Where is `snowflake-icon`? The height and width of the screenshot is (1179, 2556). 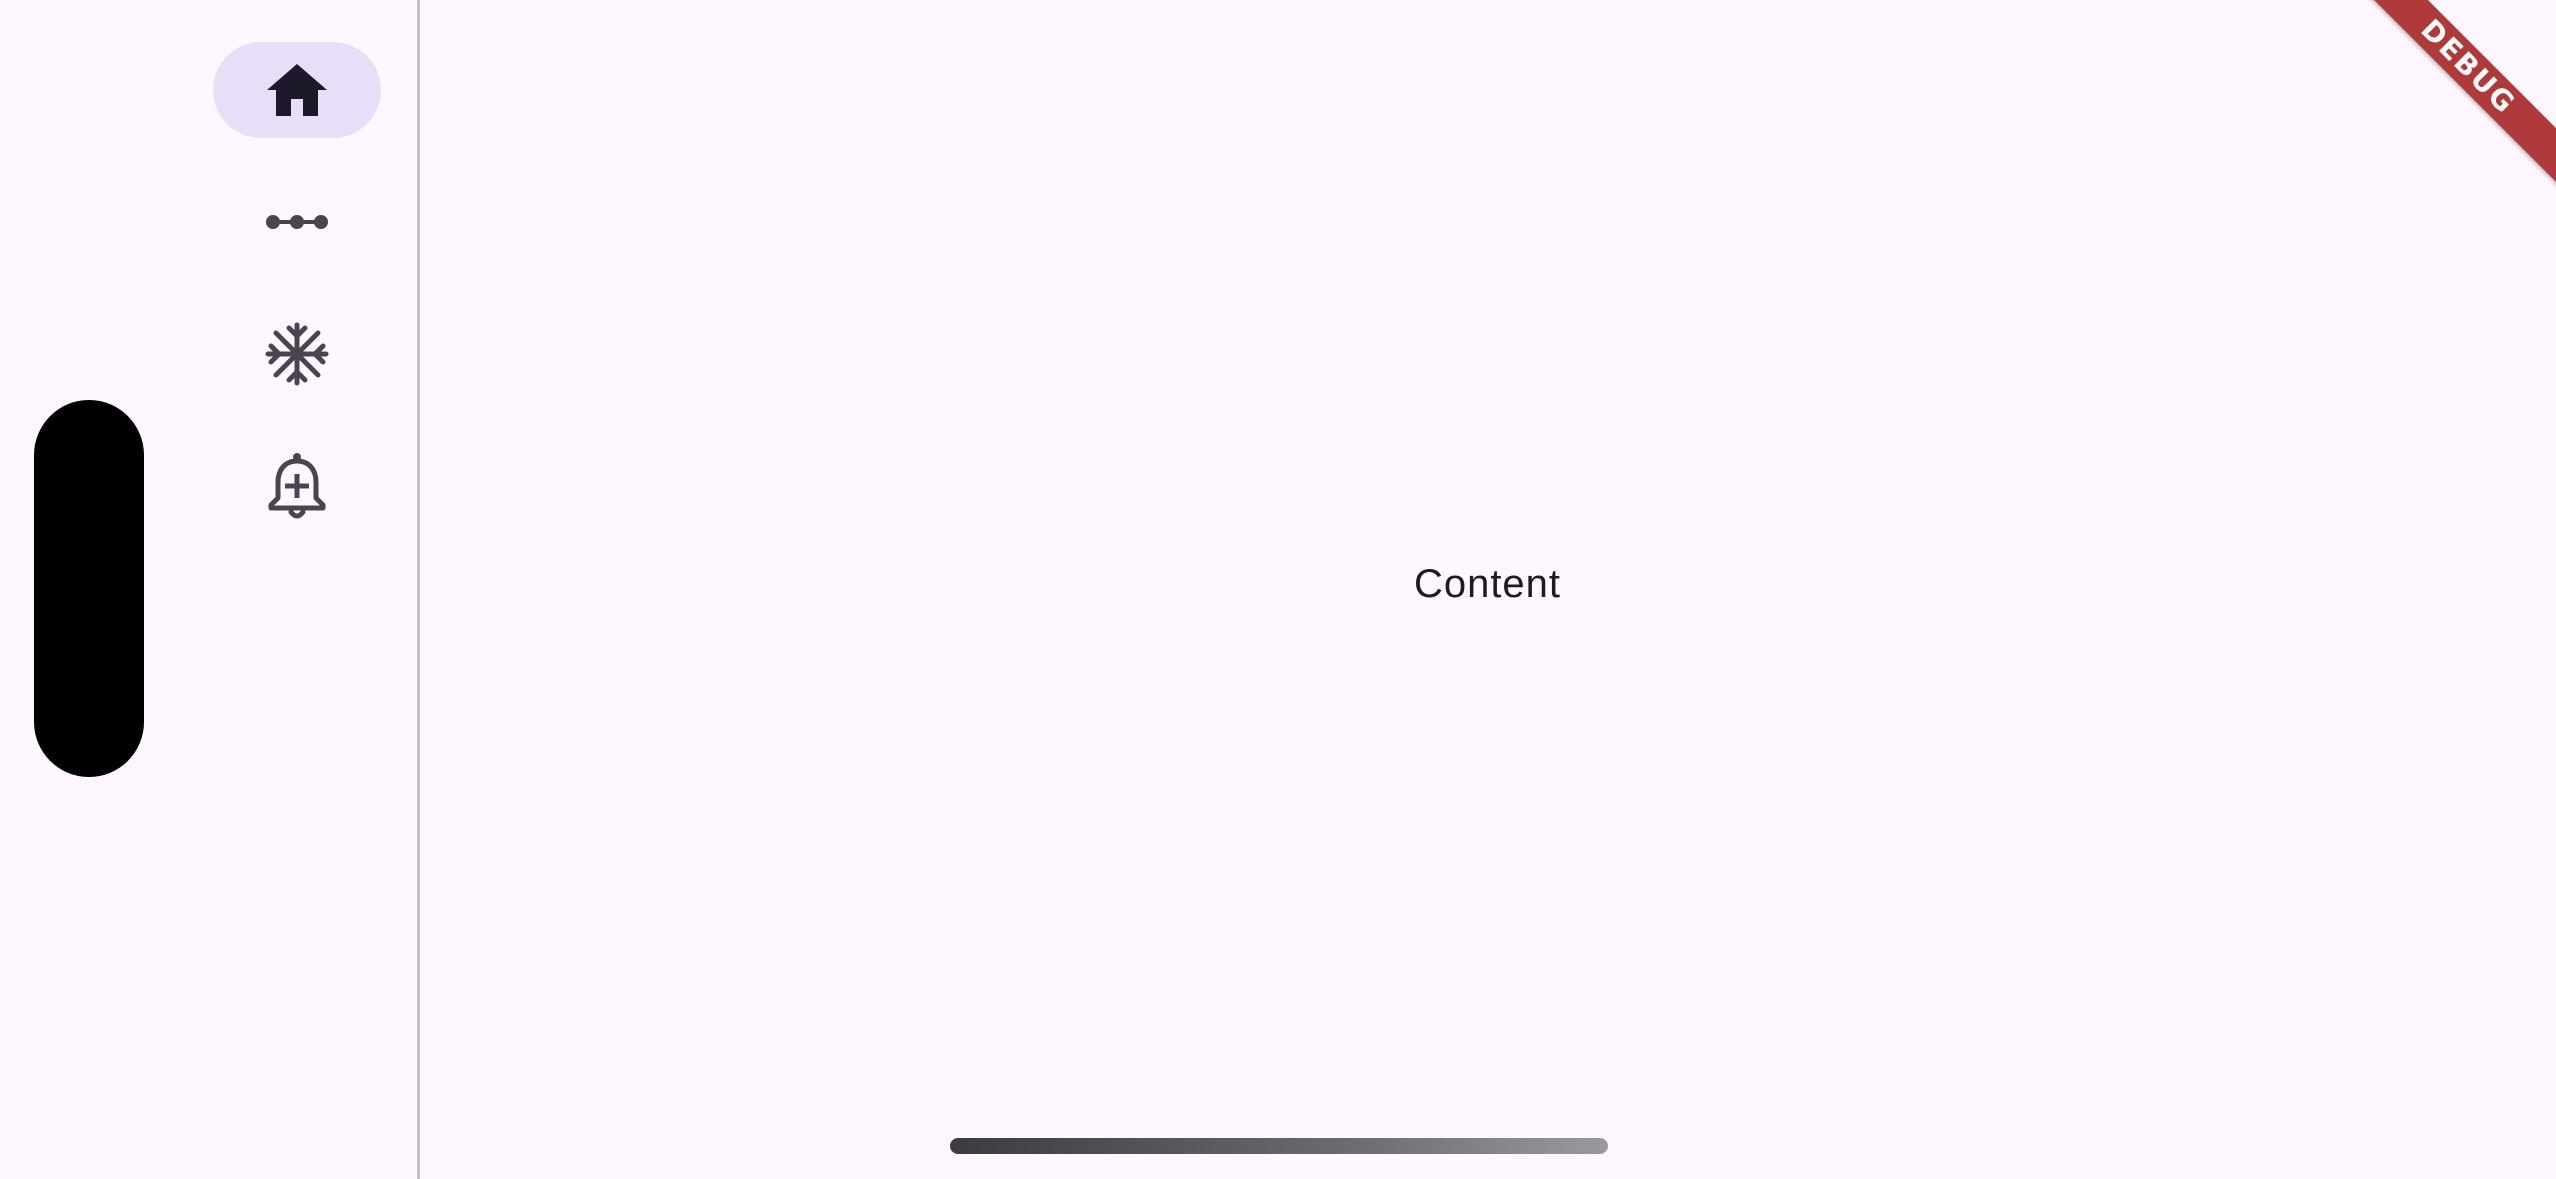
snowflake-icon is located at coordinates (297, 354).